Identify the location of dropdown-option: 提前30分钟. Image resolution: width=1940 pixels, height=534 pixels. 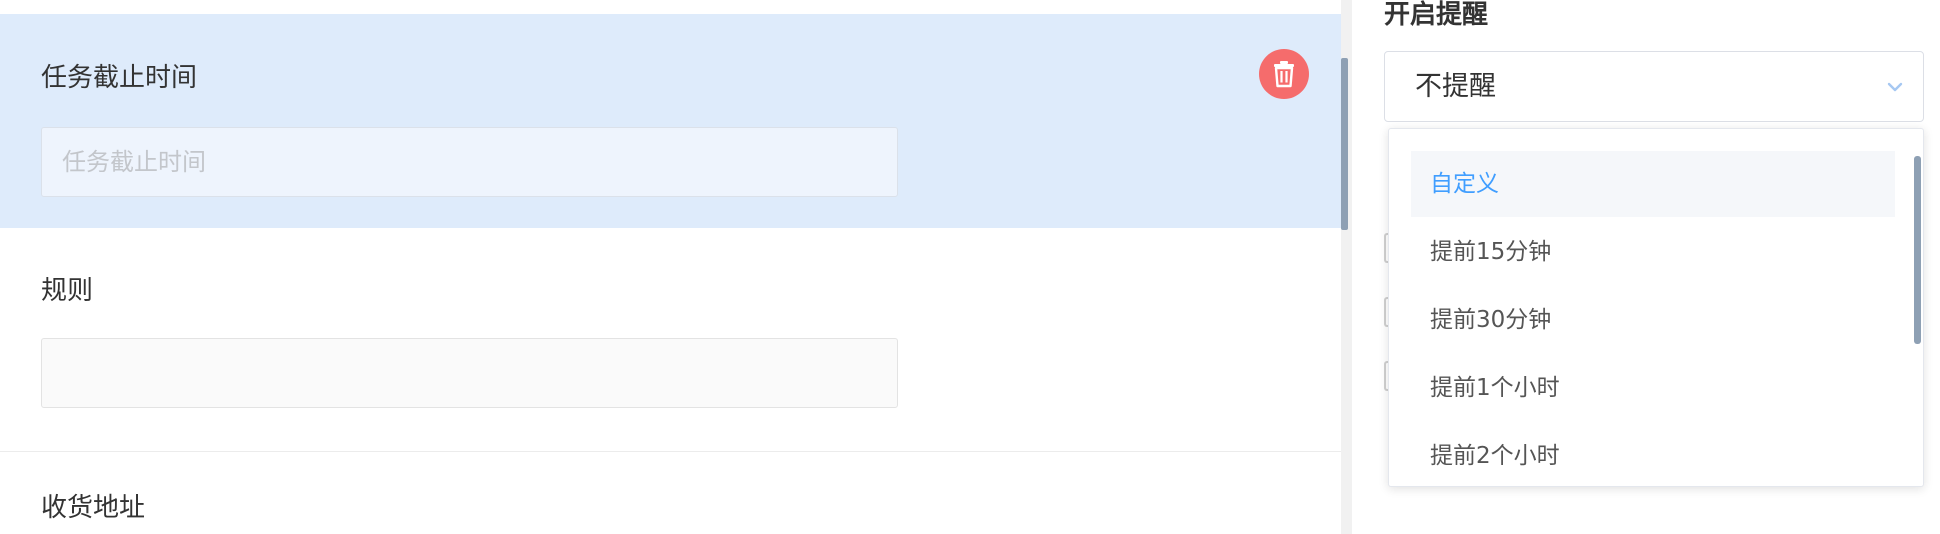
(1653, 320).